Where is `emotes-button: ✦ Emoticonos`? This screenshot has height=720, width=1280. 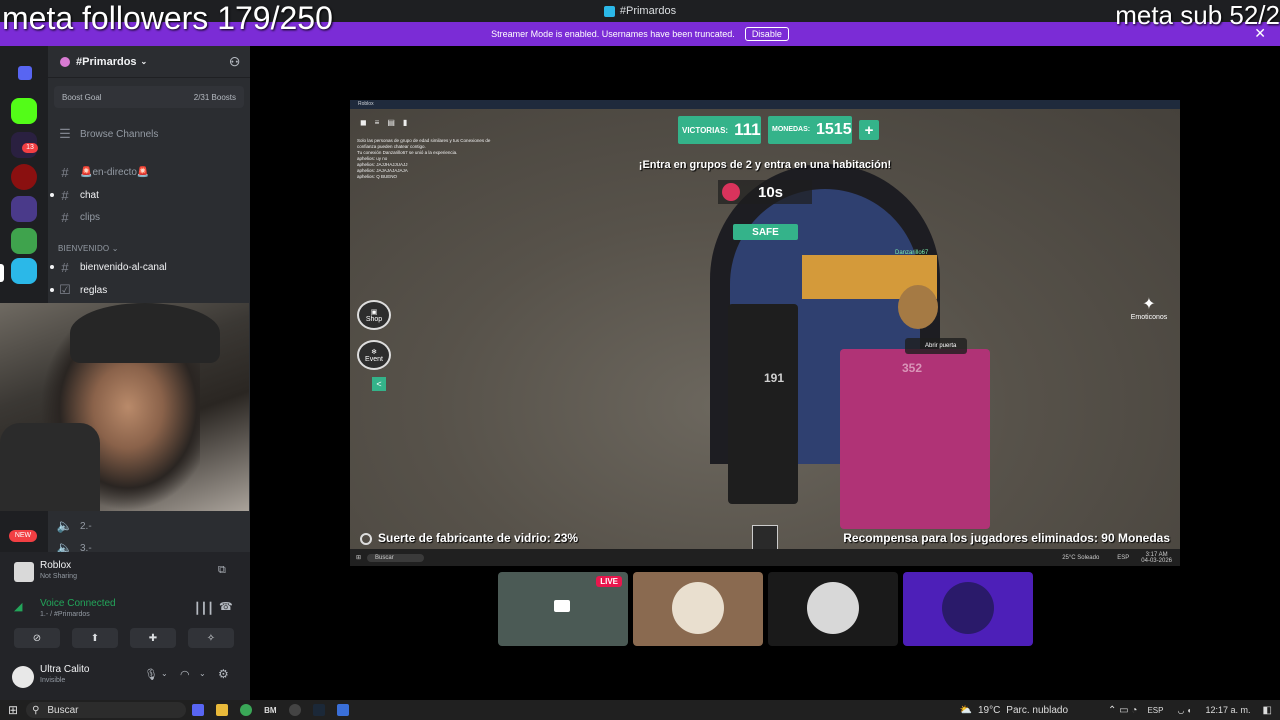
emotes-button: ✦ Emoticonos is located at coordinates (1149, 307).